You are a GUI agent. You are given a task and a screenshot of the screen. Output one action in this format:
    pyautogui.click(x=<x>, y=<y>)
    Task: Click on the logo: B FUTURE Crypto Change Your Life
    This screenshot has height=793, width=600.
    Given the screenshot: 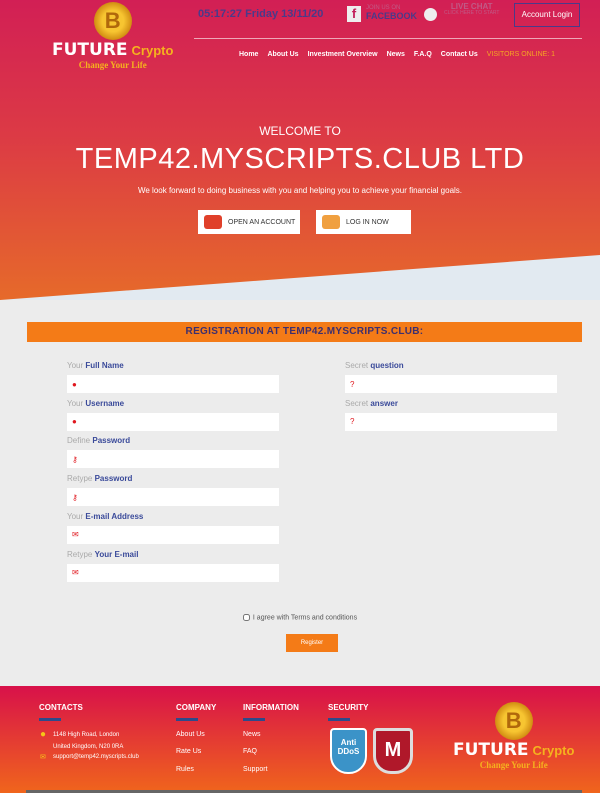 What is the action you would take?
    pyautogui.click(x=112, y=36)
    